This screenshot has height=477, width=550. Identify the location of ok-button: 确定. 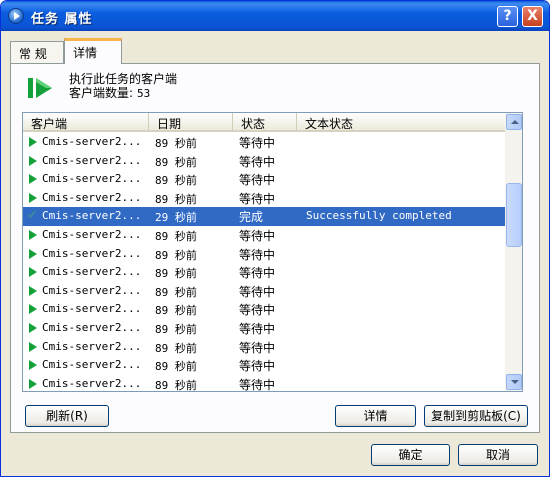
(410, 455).